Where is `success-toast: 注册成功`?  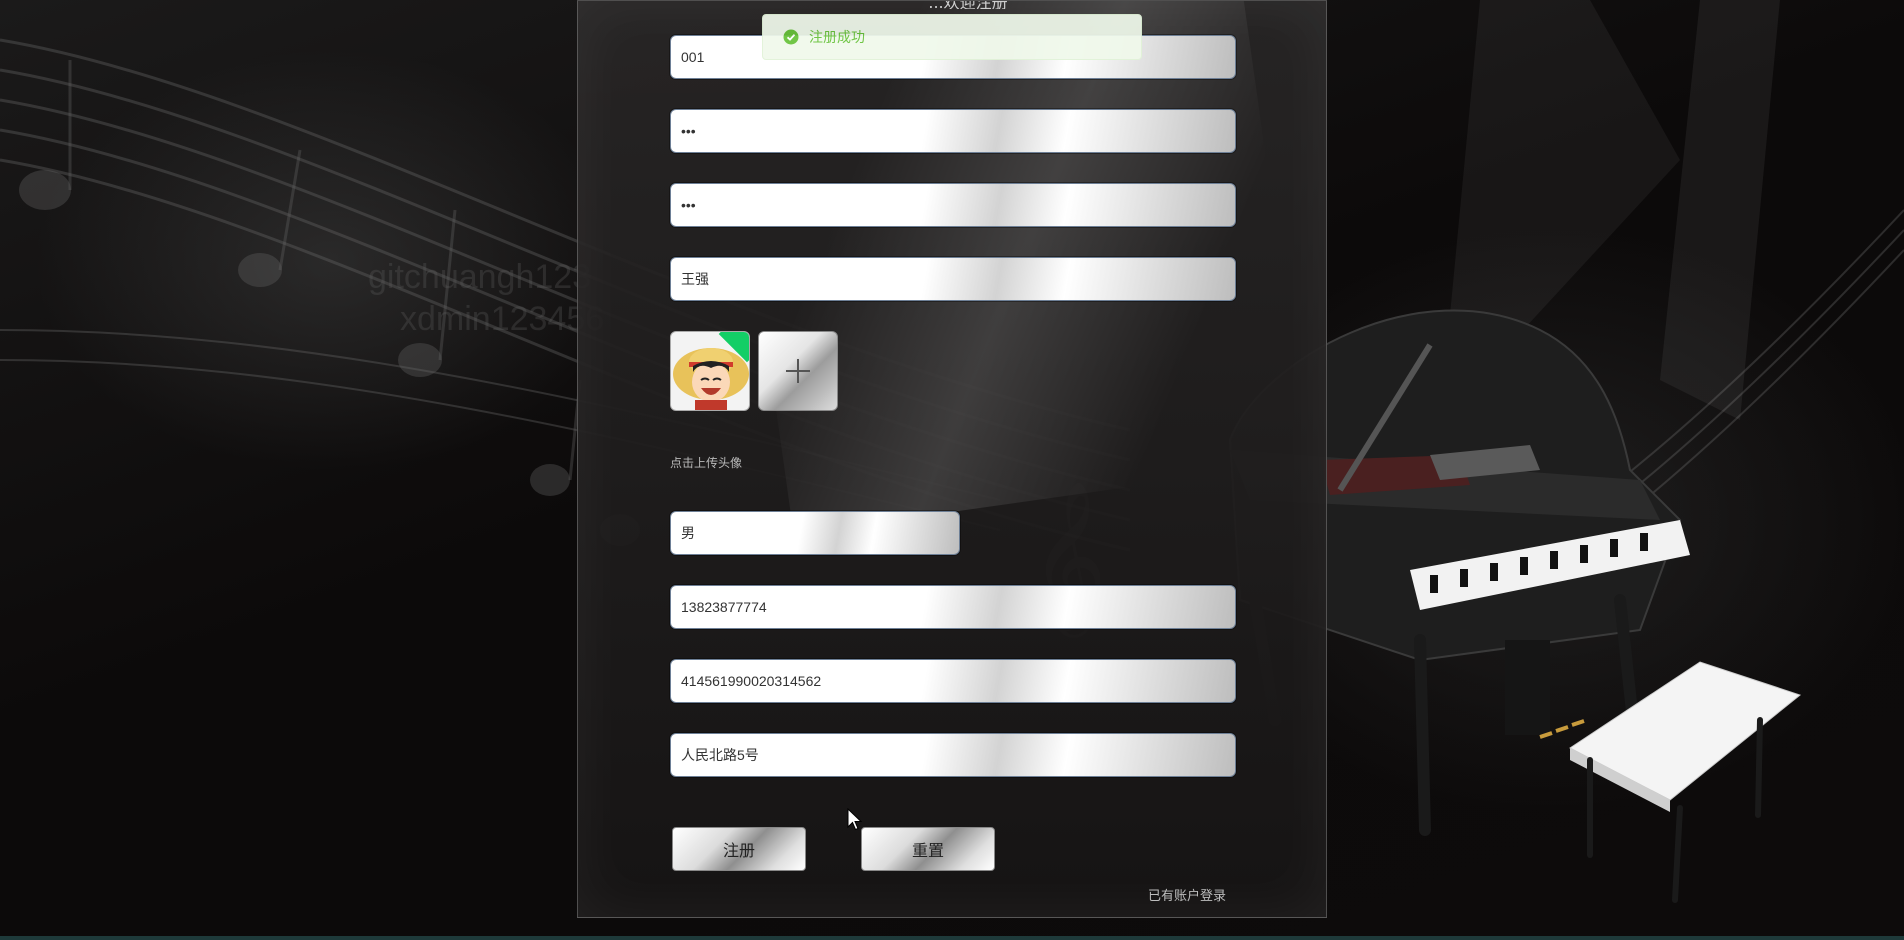 success-toast: 注册成功 is located at coordinates (952, 37).